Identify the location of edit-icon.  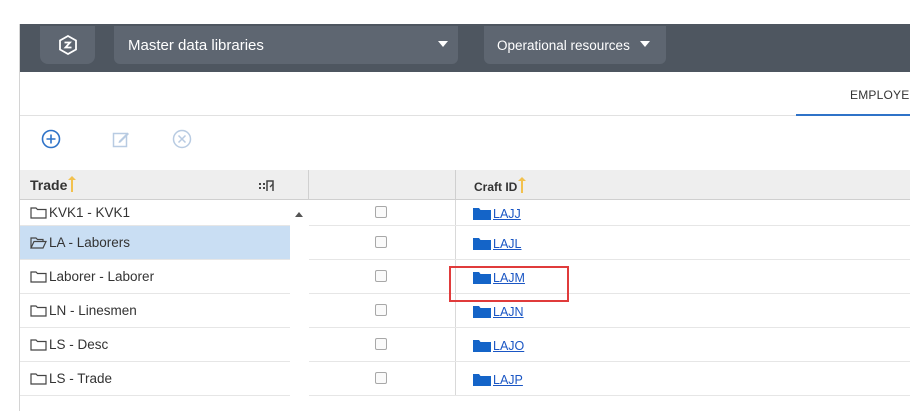
(120, 140).